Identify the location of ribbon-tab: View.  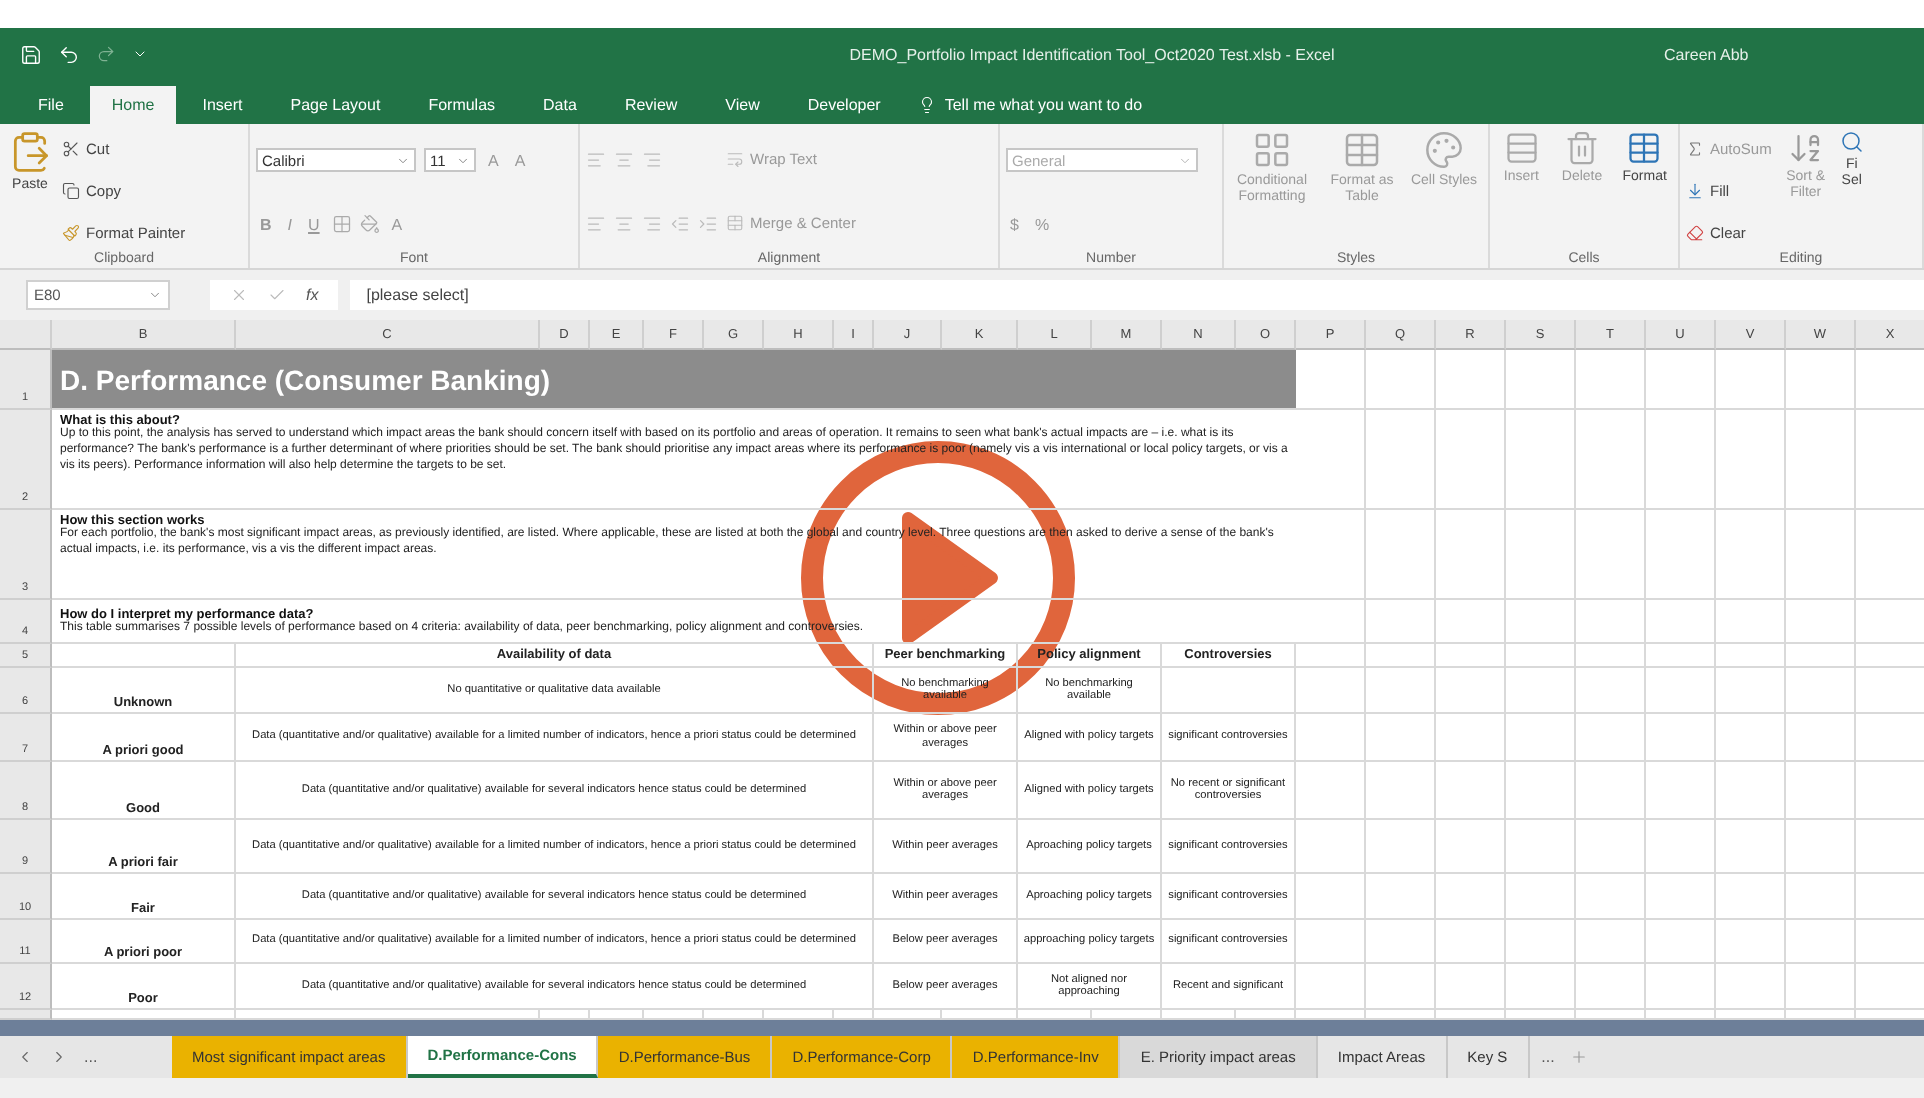
(742, 105).